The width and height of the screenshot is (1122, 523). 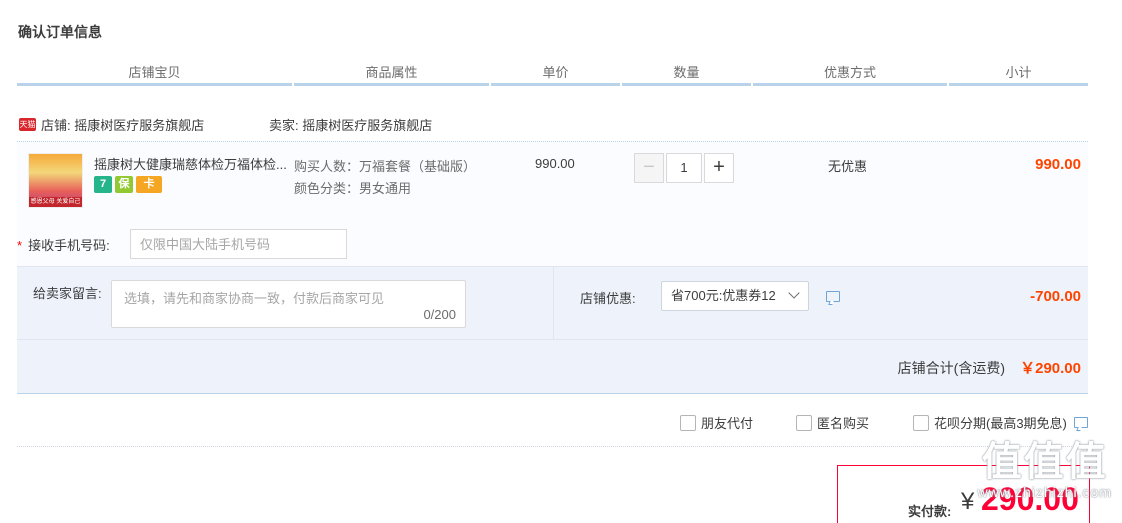 What do you see at coordinates (555, 74) in the screenshot?
I see `header-col-unit-price: 单价` at bounding box center [555, 74].